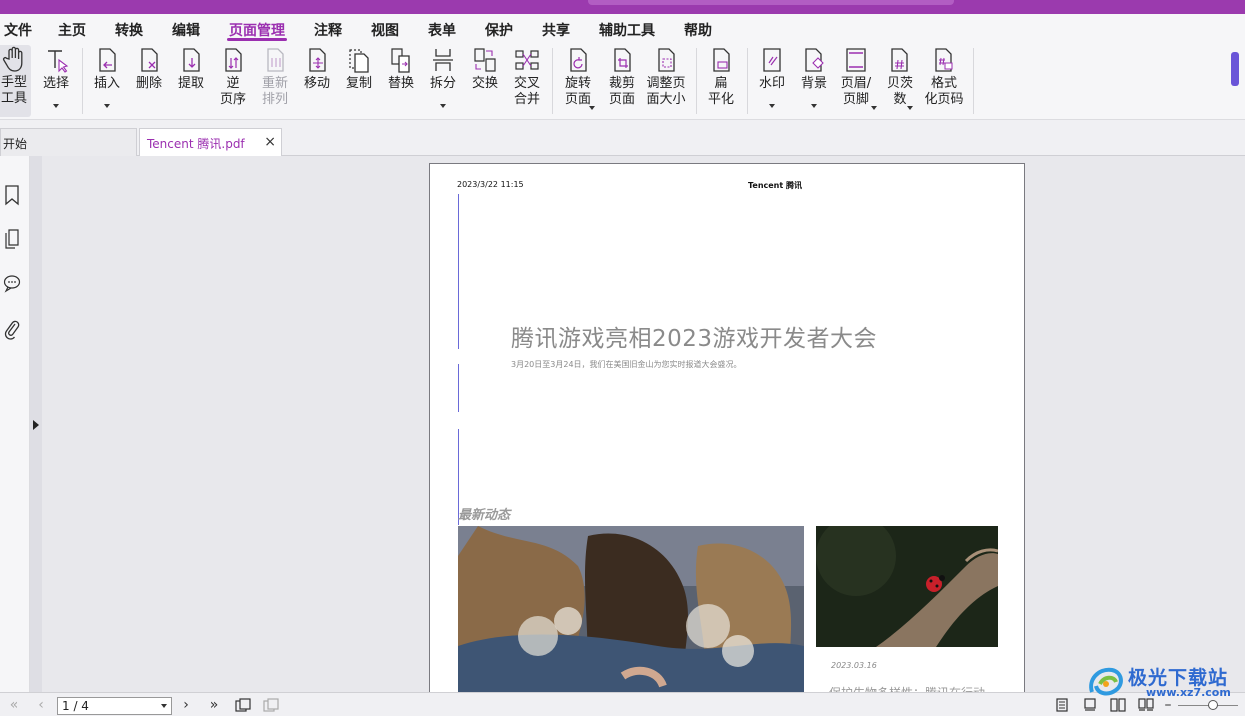 This screenshot has height=716, width=1245. I want to click on menu-help: 帮助, so click(698, 30).